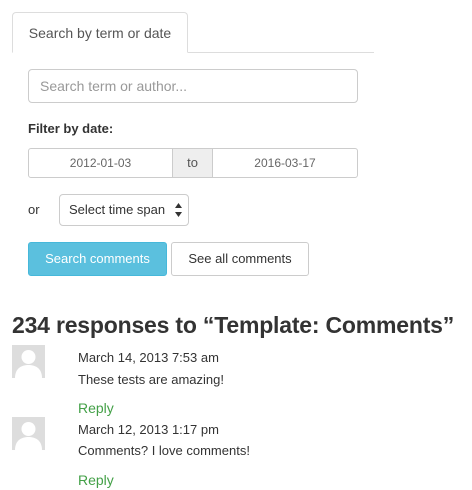  What do you see at coordinates (178, 210) in the screenshot?
I see `select-arrows-icon` at bounding box center [178, 210].